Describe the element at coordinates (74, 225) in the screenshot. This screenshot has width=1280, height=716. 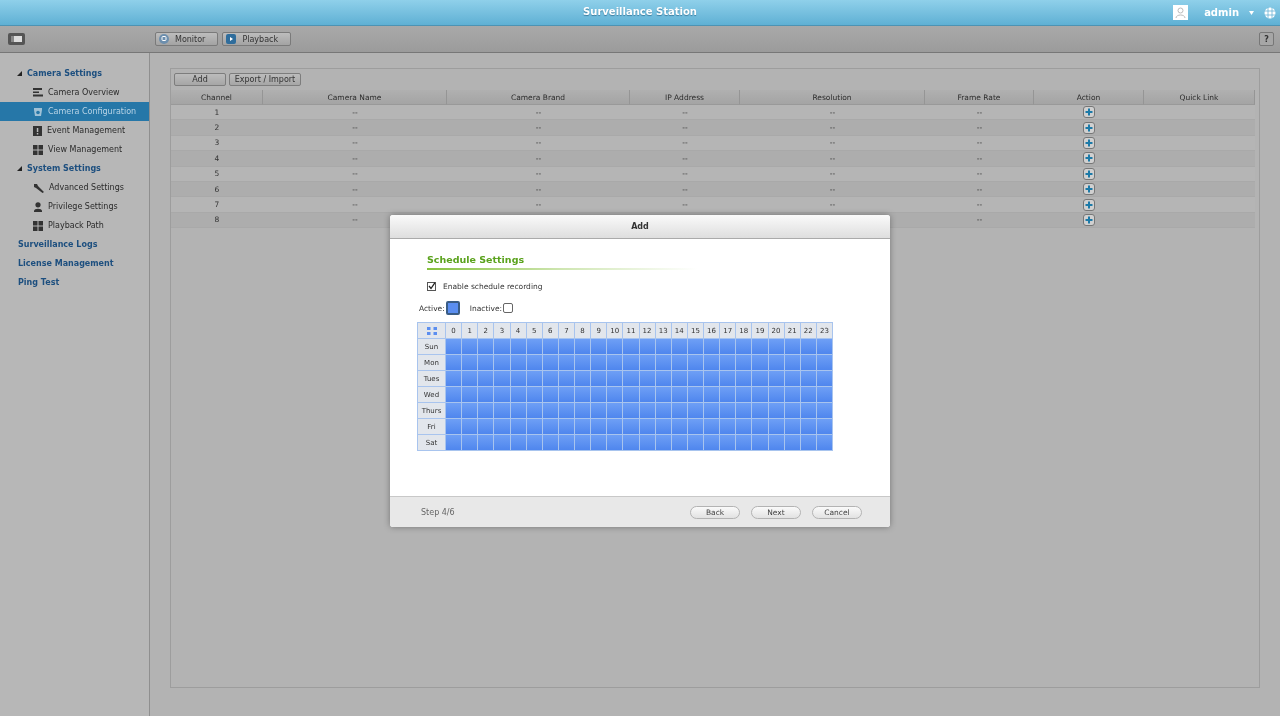
I see `sidebar-item: Playback Path` at that location.